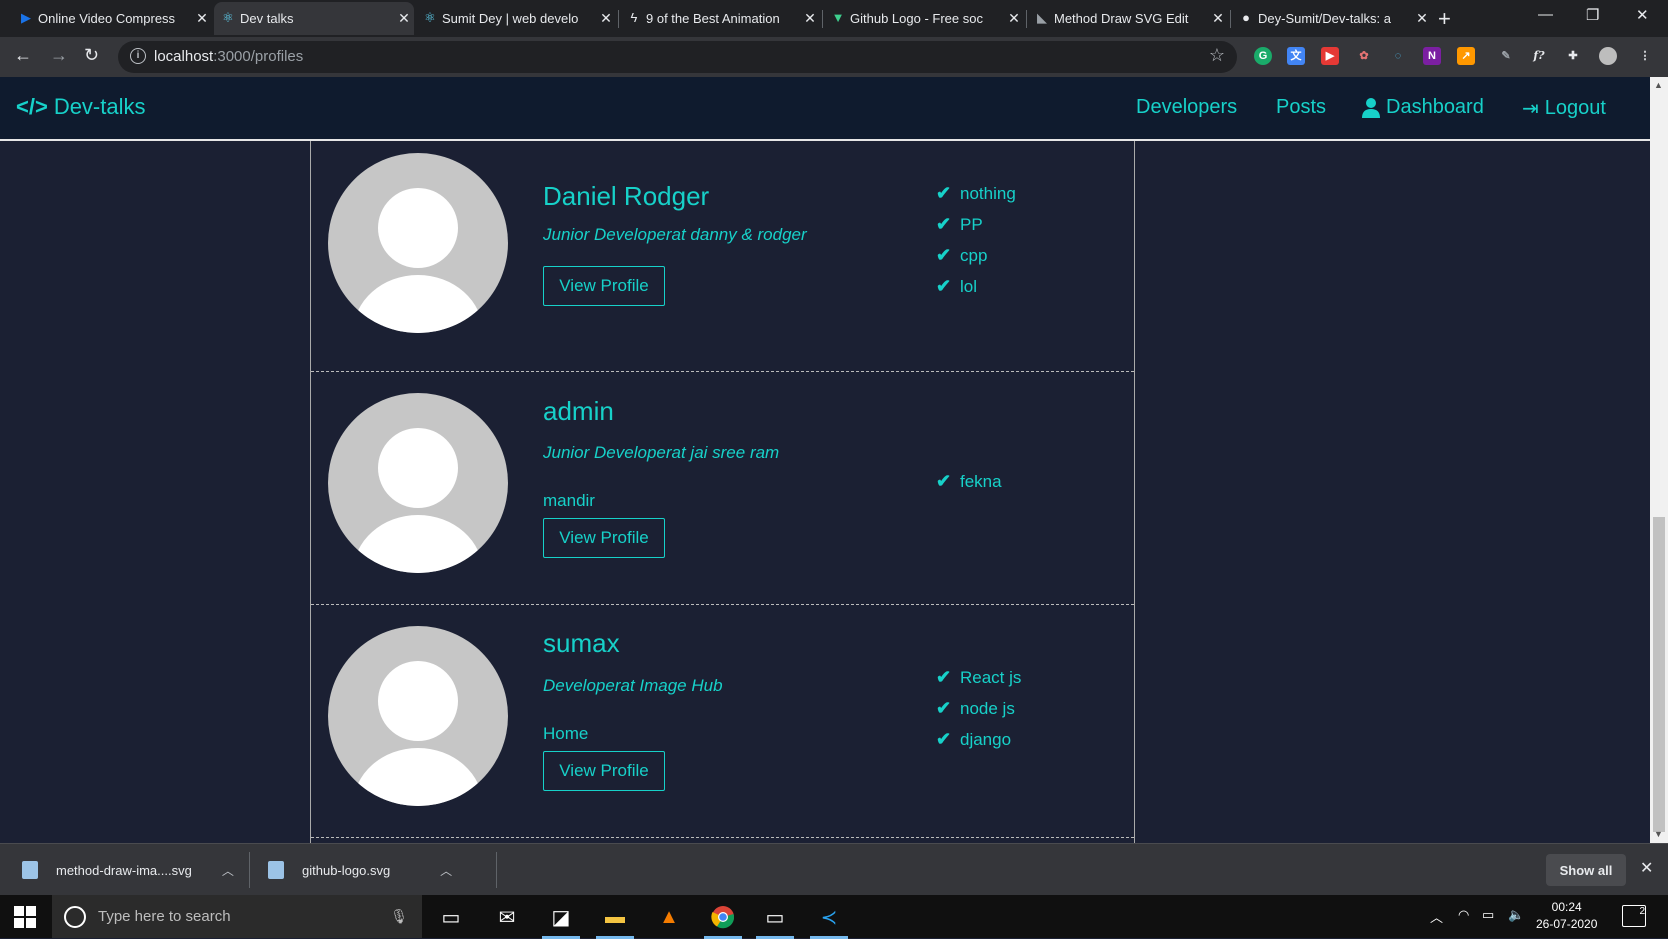  What do you see at coordinates (677, 57) in the screenshot?
I see `address-bar: i localhost:3000/profiles ☆` at bounding box center [677, 57].